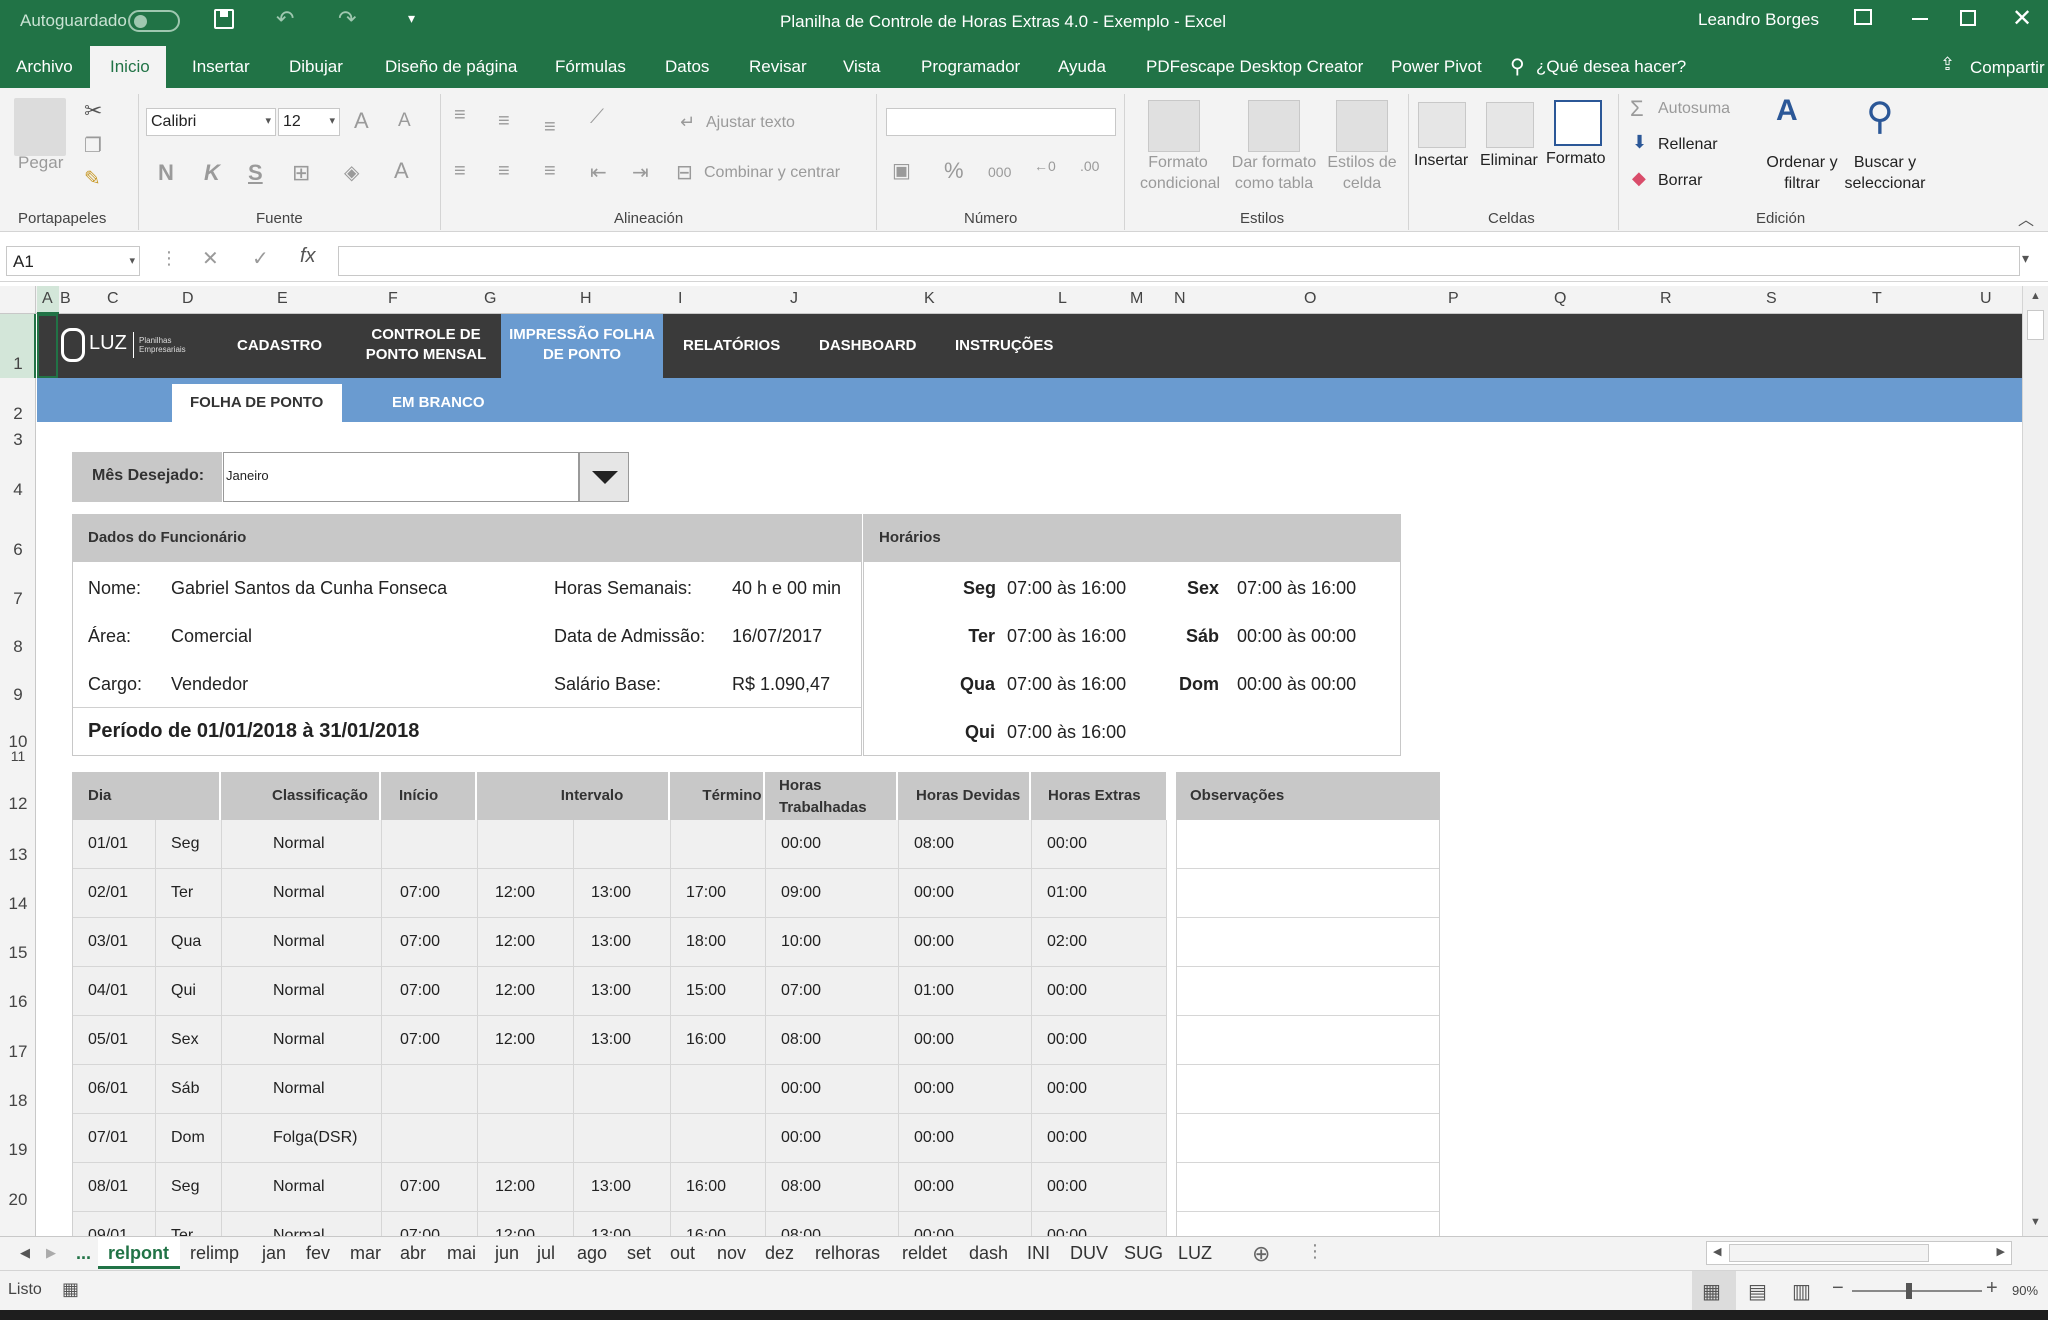 The width and height of the screenshot is (2048, 1320). I want to click on zoom-in-icon: +, so click(1992, 1288).